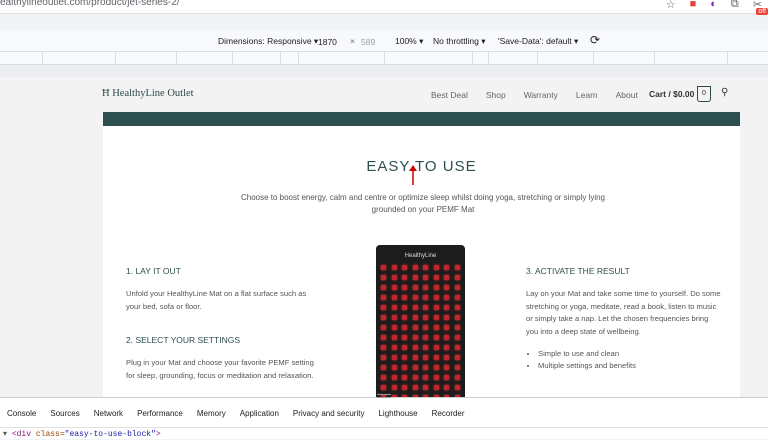 The width and height of the screenshot is (768, 440). I want to click on star-icon: ☆, so click(671, 5).